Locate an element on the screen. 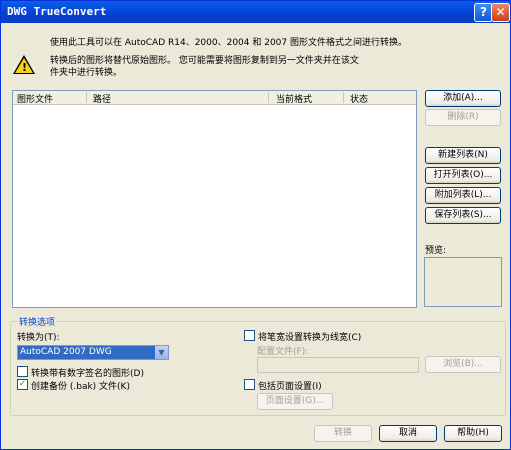 The height and width of the screenshot is (450, 511). options-group-label: 转换选项 is located at coordinates (37, 321).